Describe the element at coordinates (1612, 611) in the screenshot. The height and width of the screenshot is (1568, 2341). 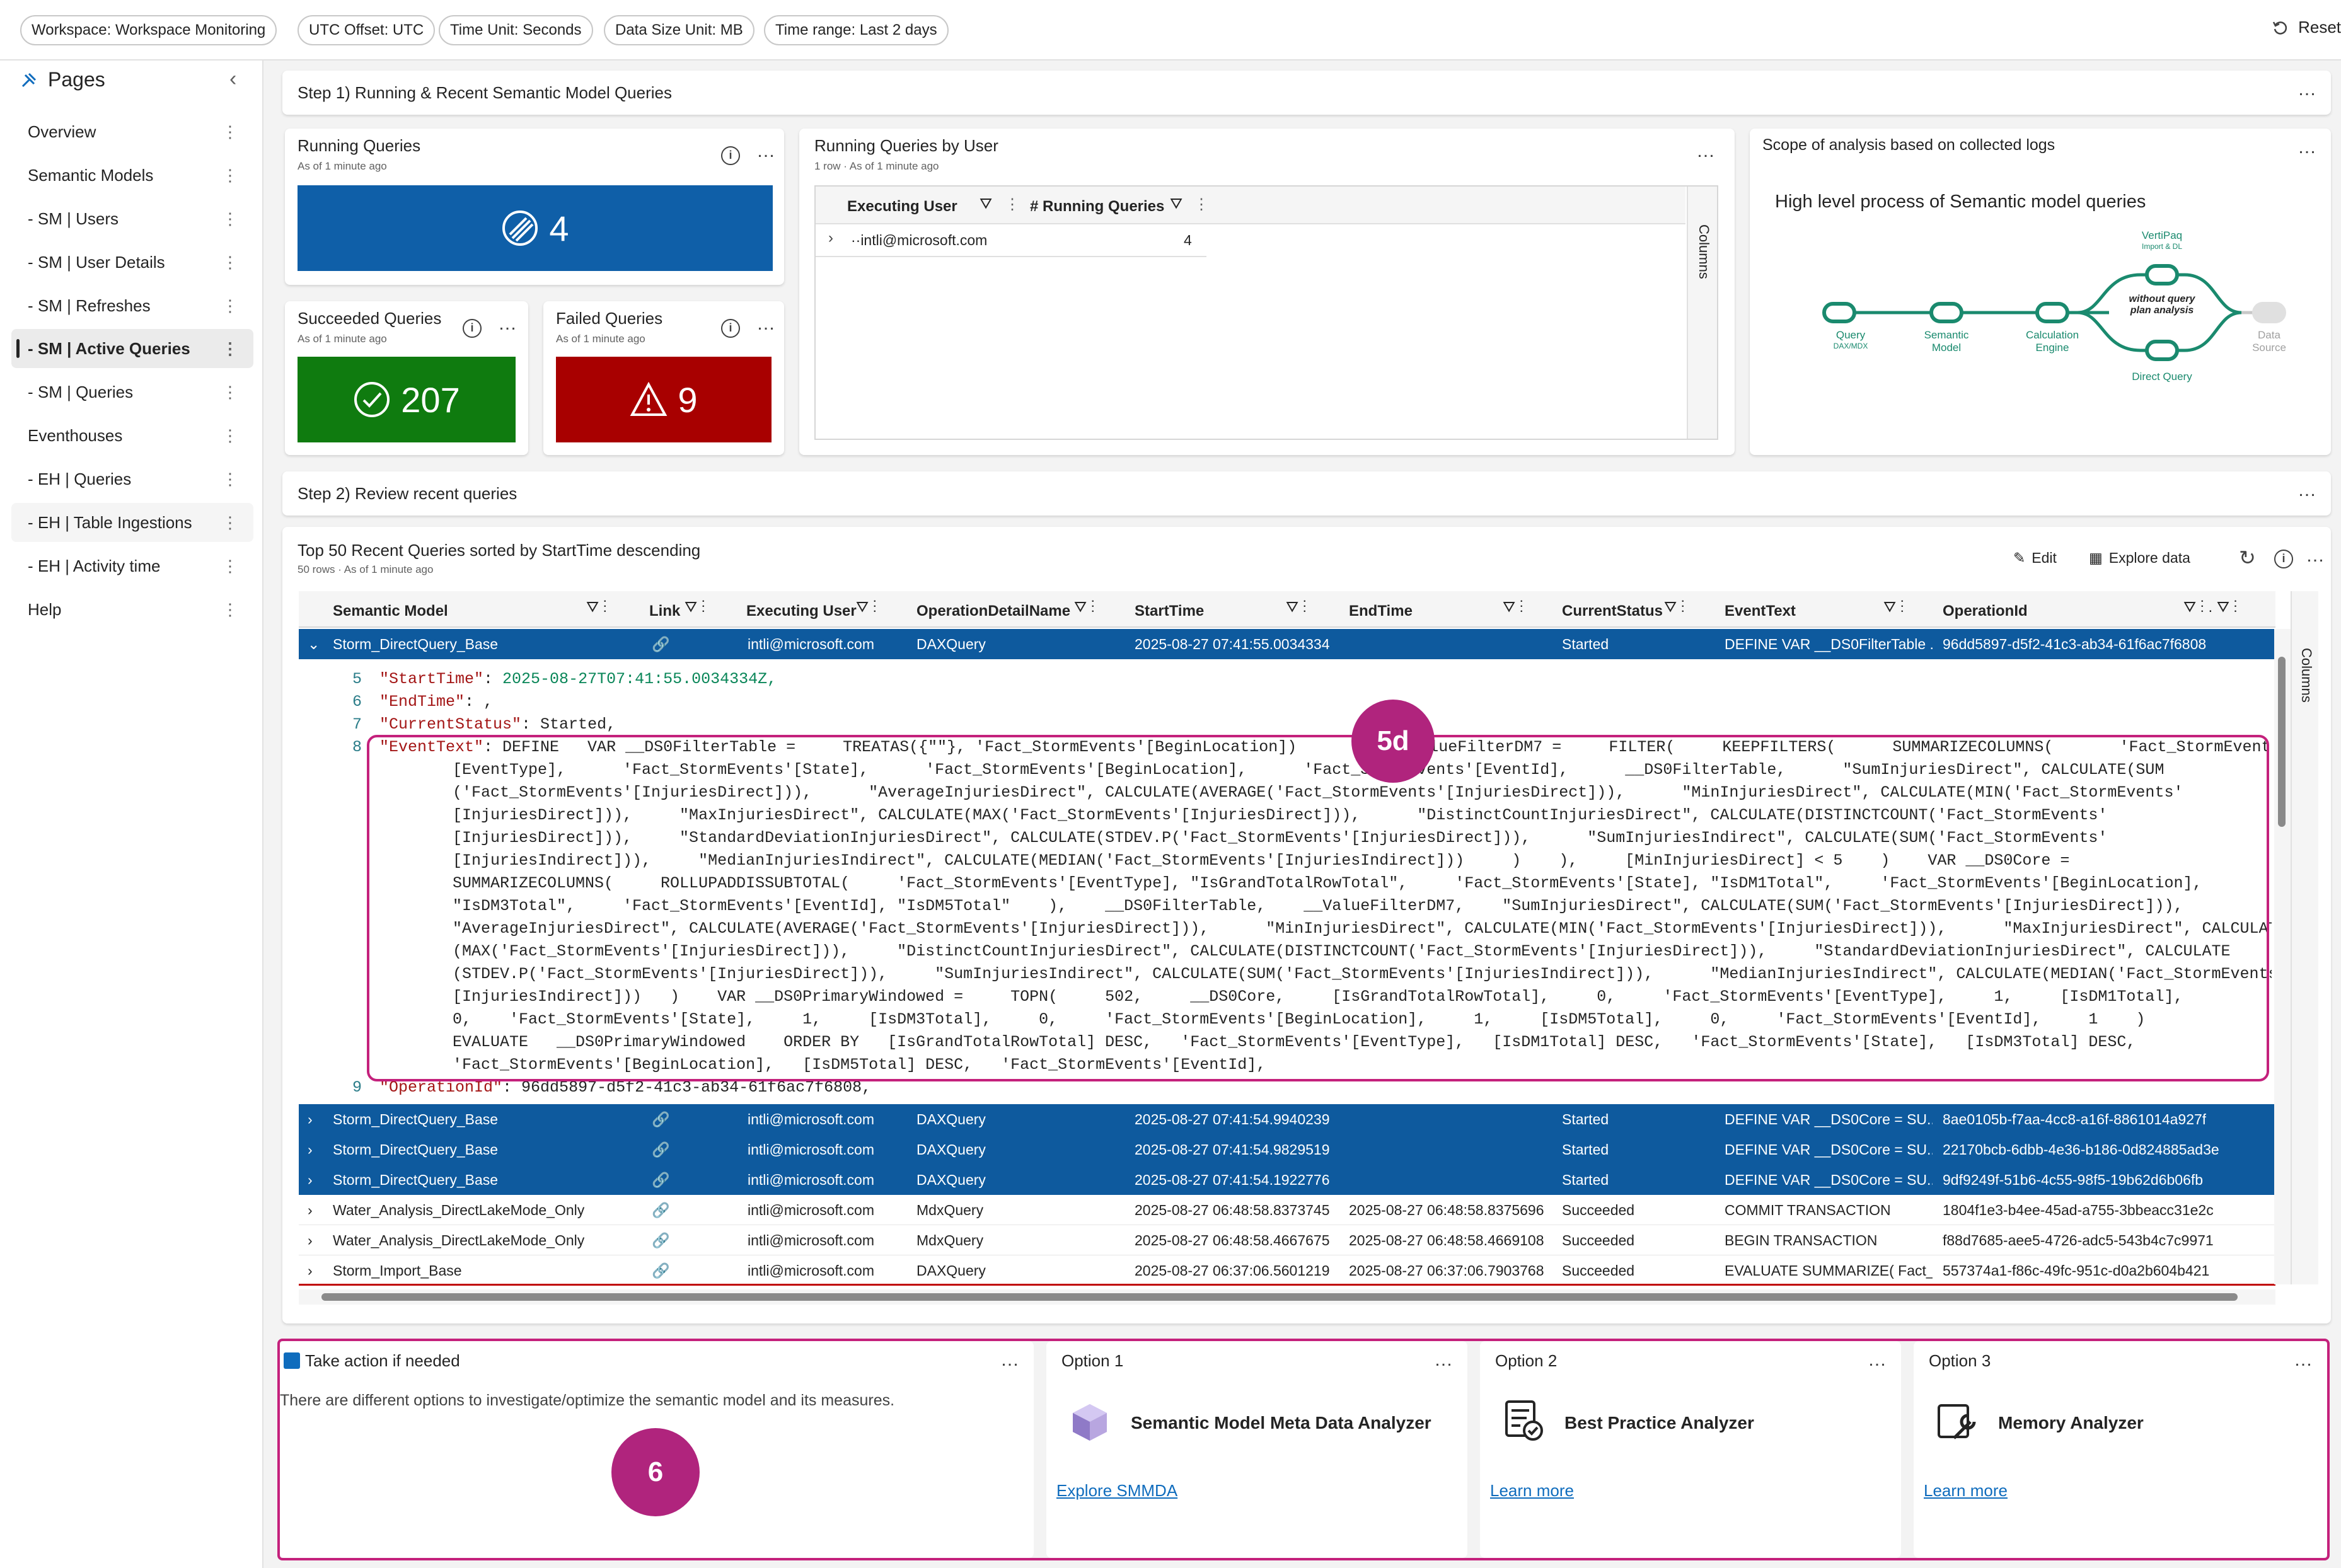
I see `column-header-currentstatus: CurrentStatus` at that location.